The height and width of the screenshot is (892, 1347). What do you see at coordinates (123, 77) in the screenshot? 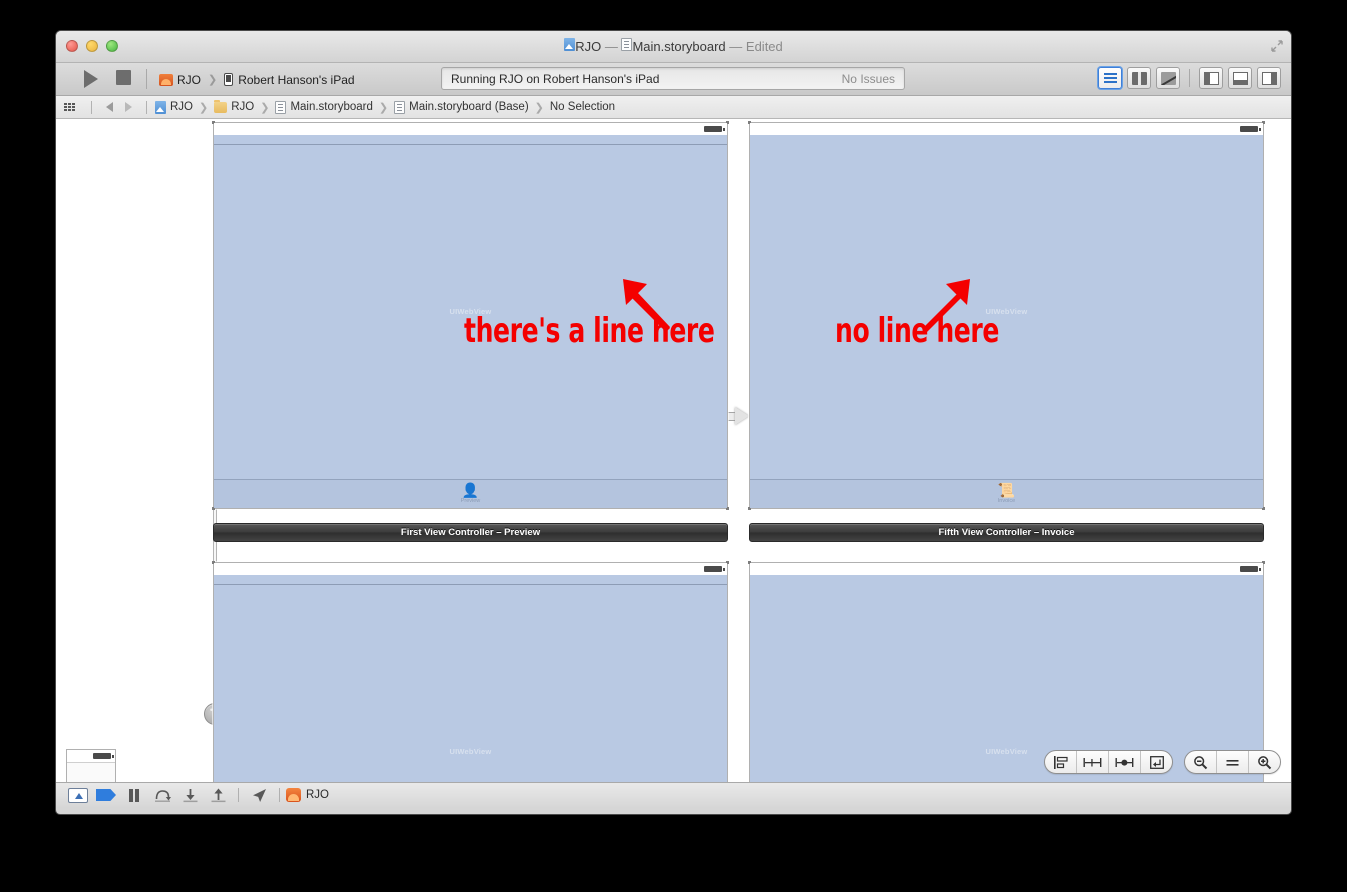
I see `stop-button` at bounding box center [123, 77].